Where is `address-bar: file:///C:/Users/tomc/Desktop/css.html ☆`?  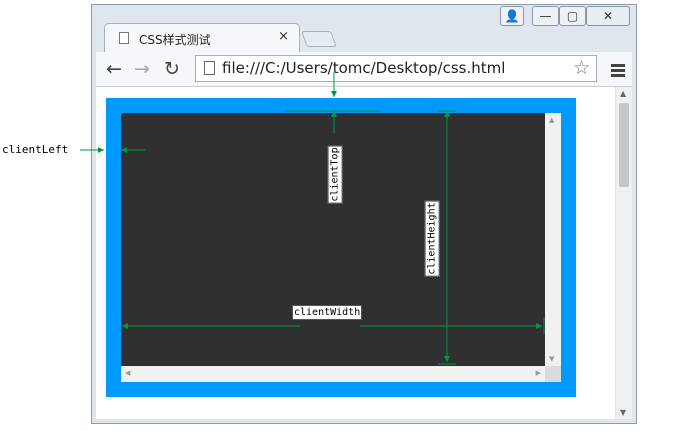
address-bar: file:///C:/Users/tomc/Desktop/css.html ☆ is located at coordinates (396, 68).